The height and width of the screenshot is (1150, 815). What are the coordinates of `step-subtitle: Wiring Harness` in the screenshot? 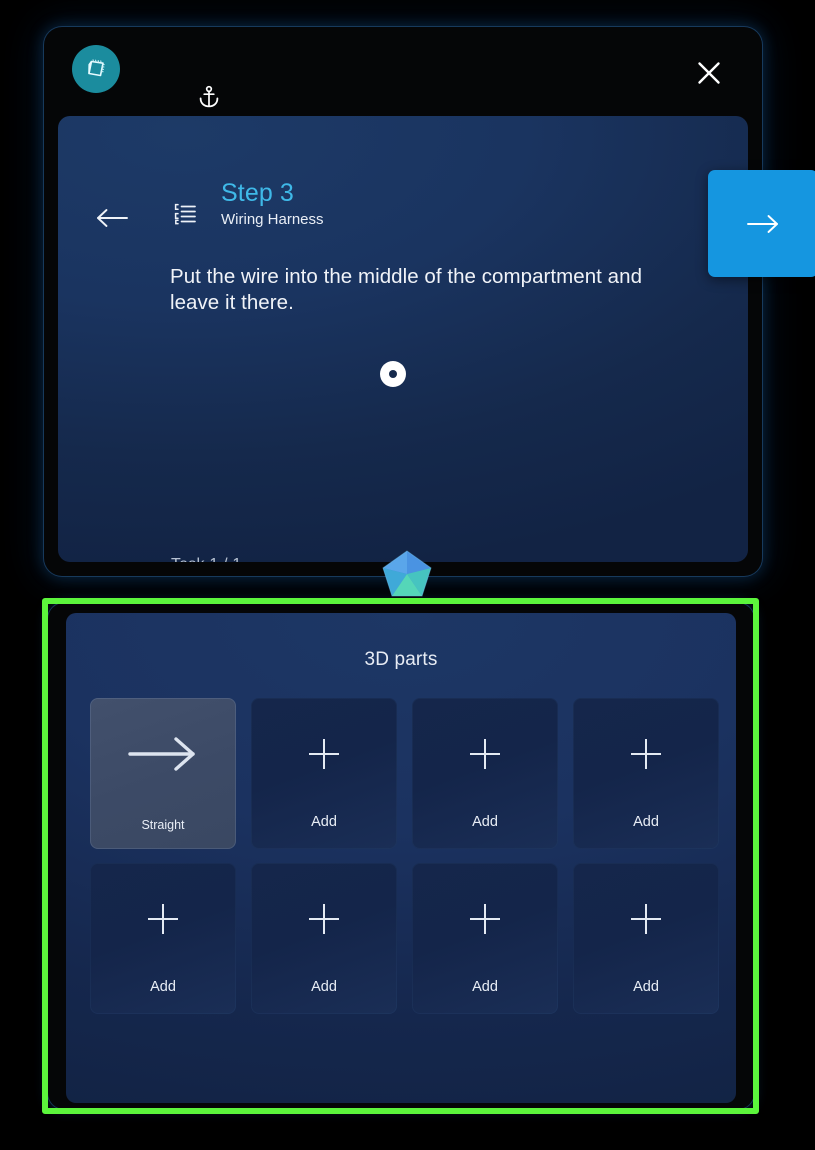 It's located at (272, 219).